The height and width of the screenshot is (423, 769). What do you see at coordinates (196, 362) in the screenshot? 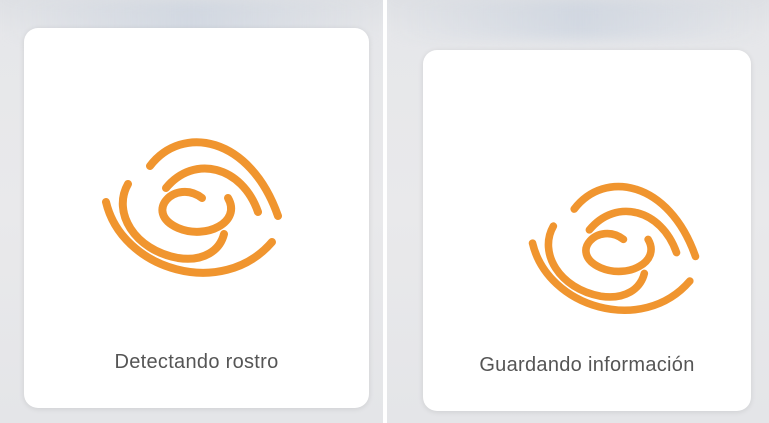
I see `status-label: Detectando rostro` at bounding box center [196, 362].